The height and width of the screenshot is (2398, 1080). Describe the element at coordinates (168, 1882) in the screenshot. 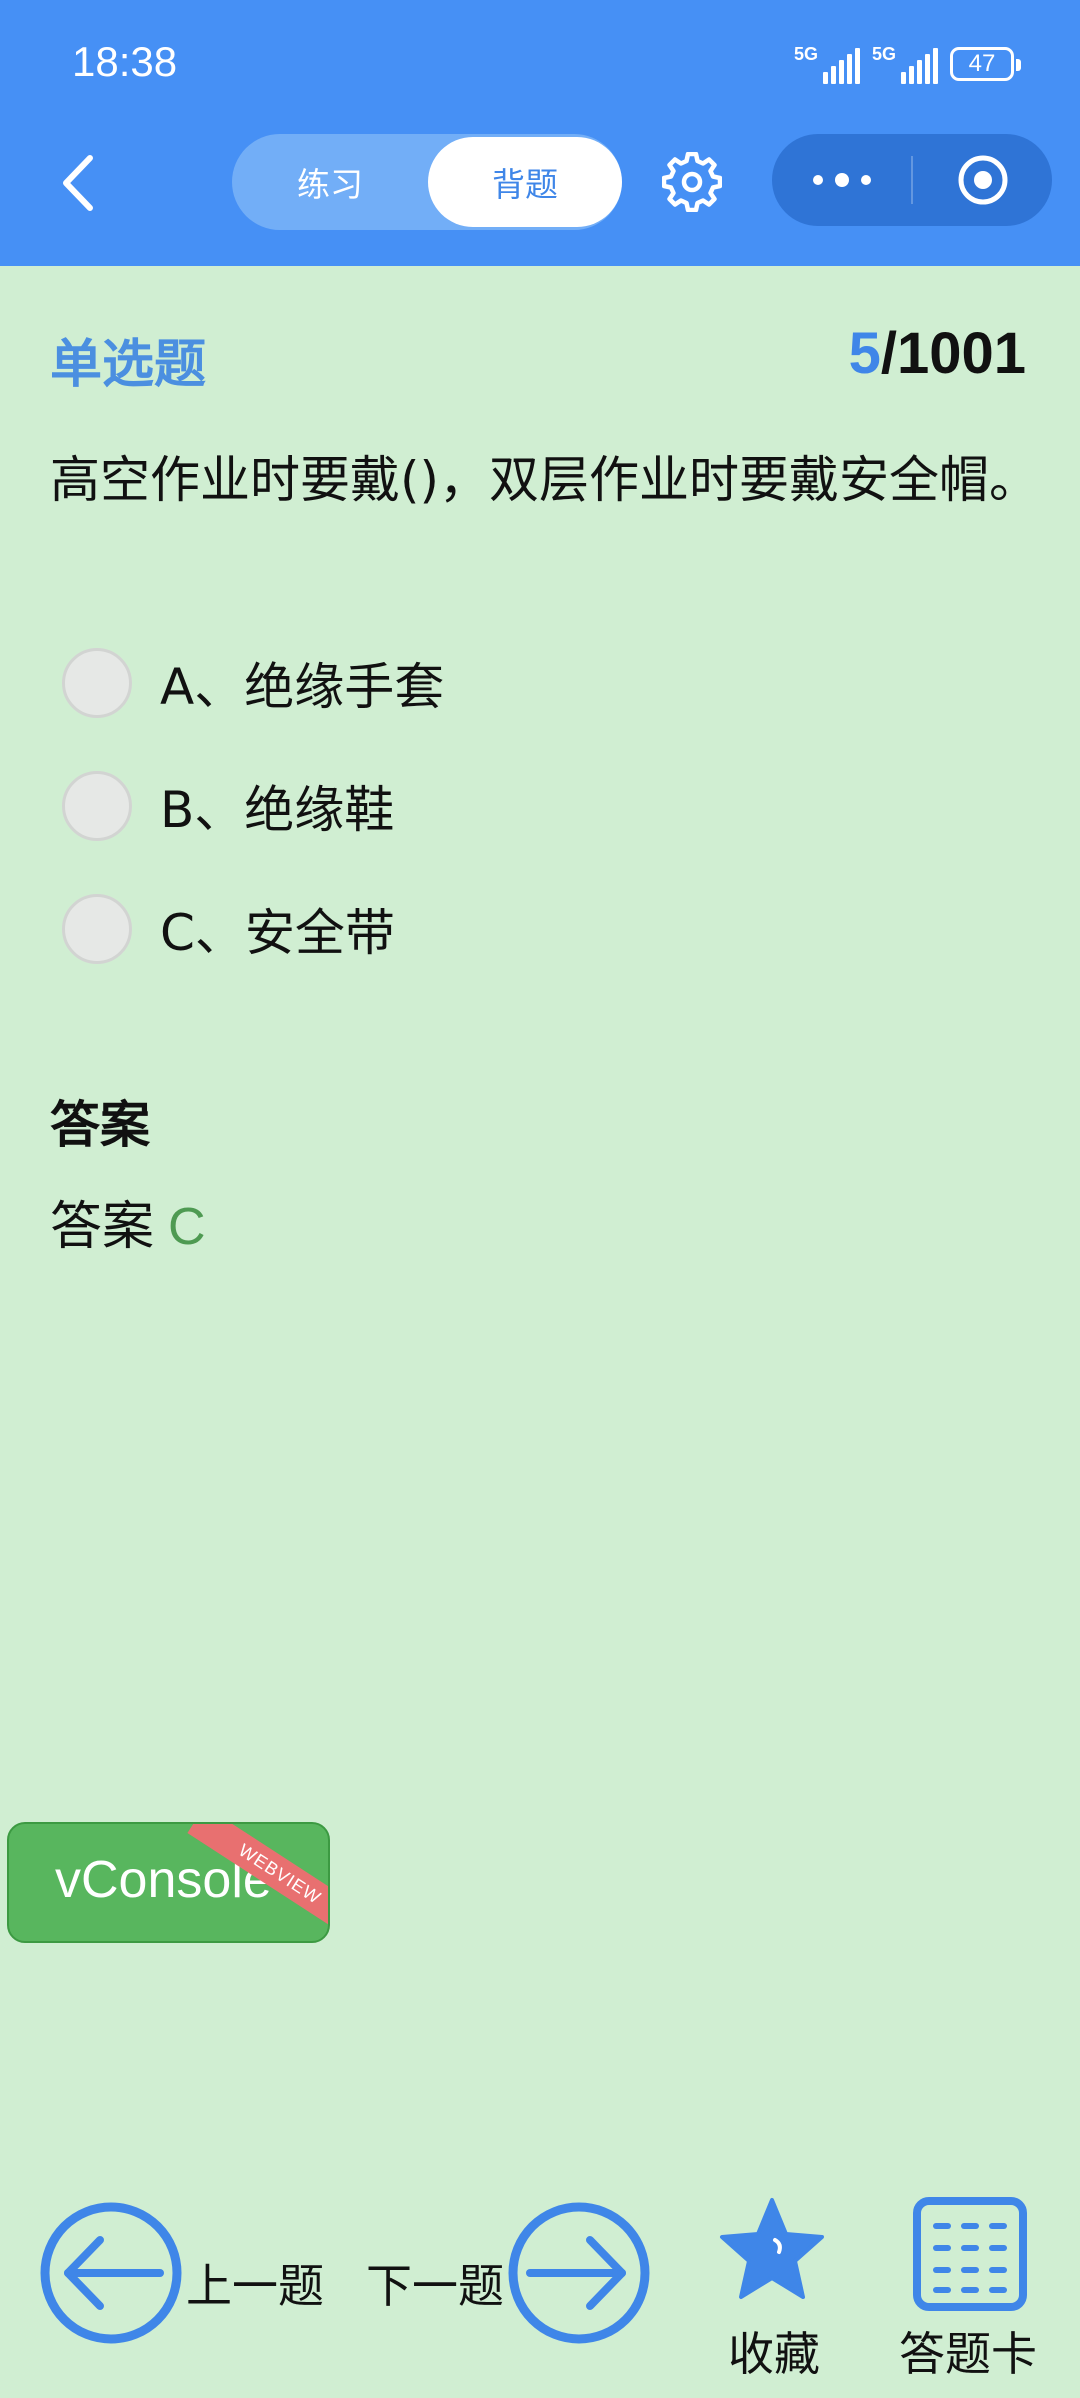

I see `vconsole-button: vConsole WEBVIEW` at that location.